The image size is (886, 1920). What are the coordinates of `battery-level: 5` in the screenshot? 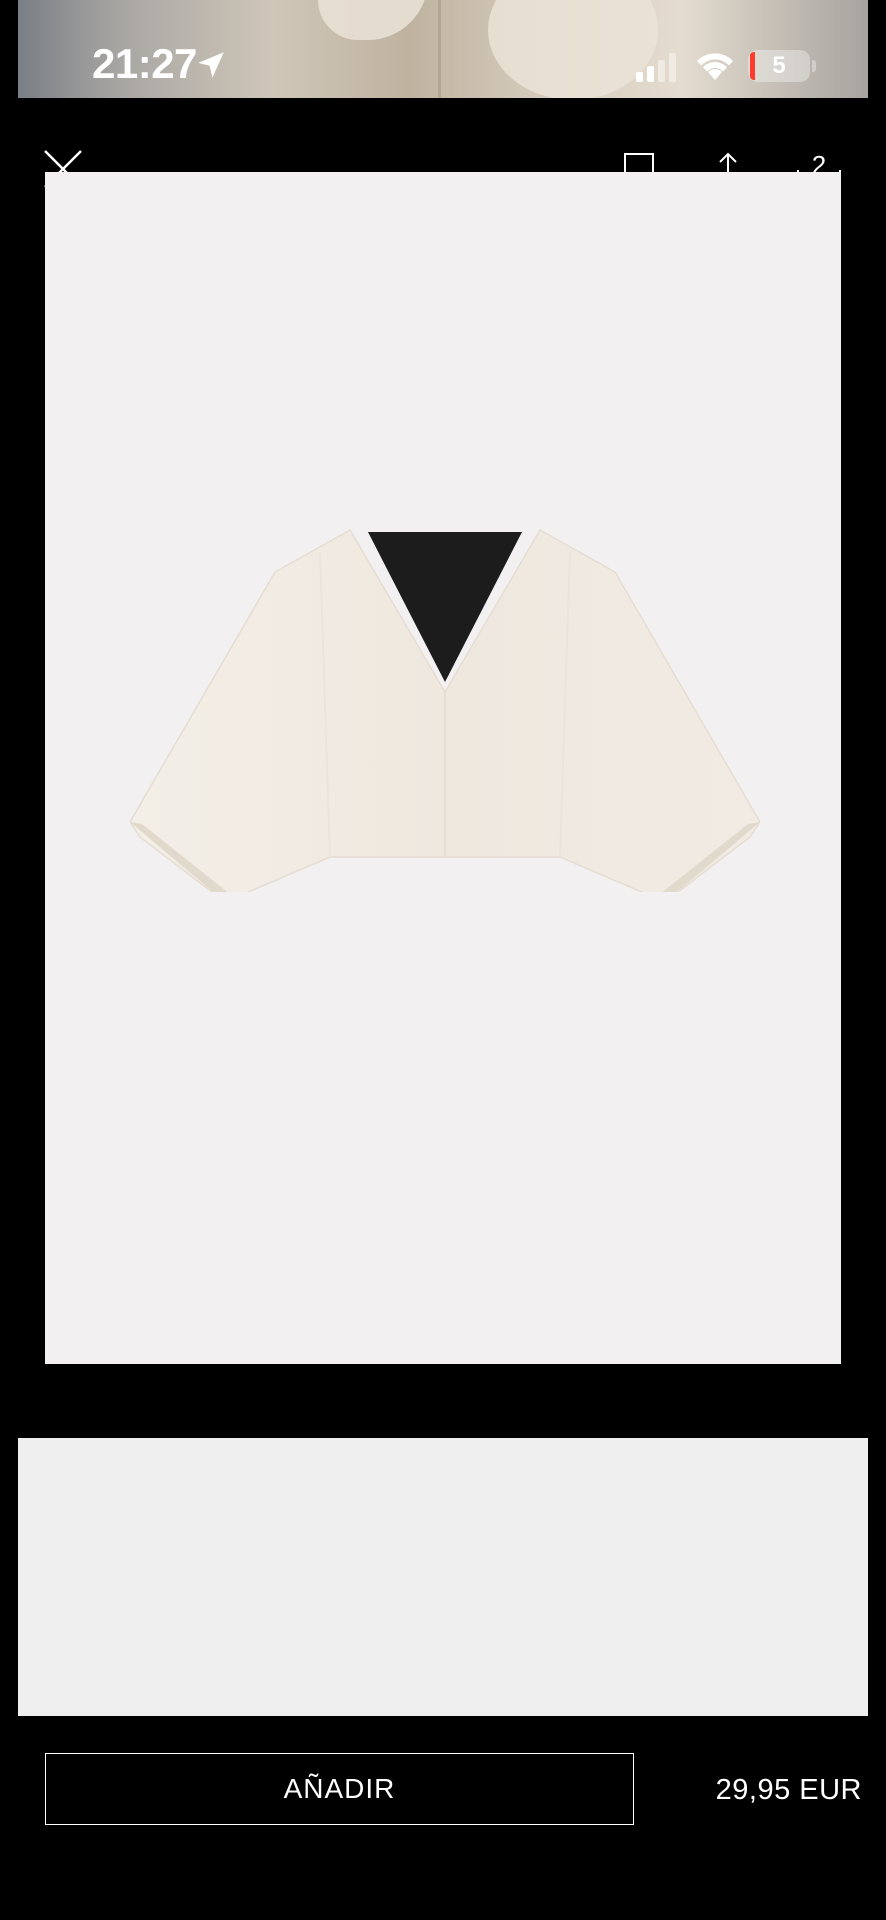 It's located at (779, 65).